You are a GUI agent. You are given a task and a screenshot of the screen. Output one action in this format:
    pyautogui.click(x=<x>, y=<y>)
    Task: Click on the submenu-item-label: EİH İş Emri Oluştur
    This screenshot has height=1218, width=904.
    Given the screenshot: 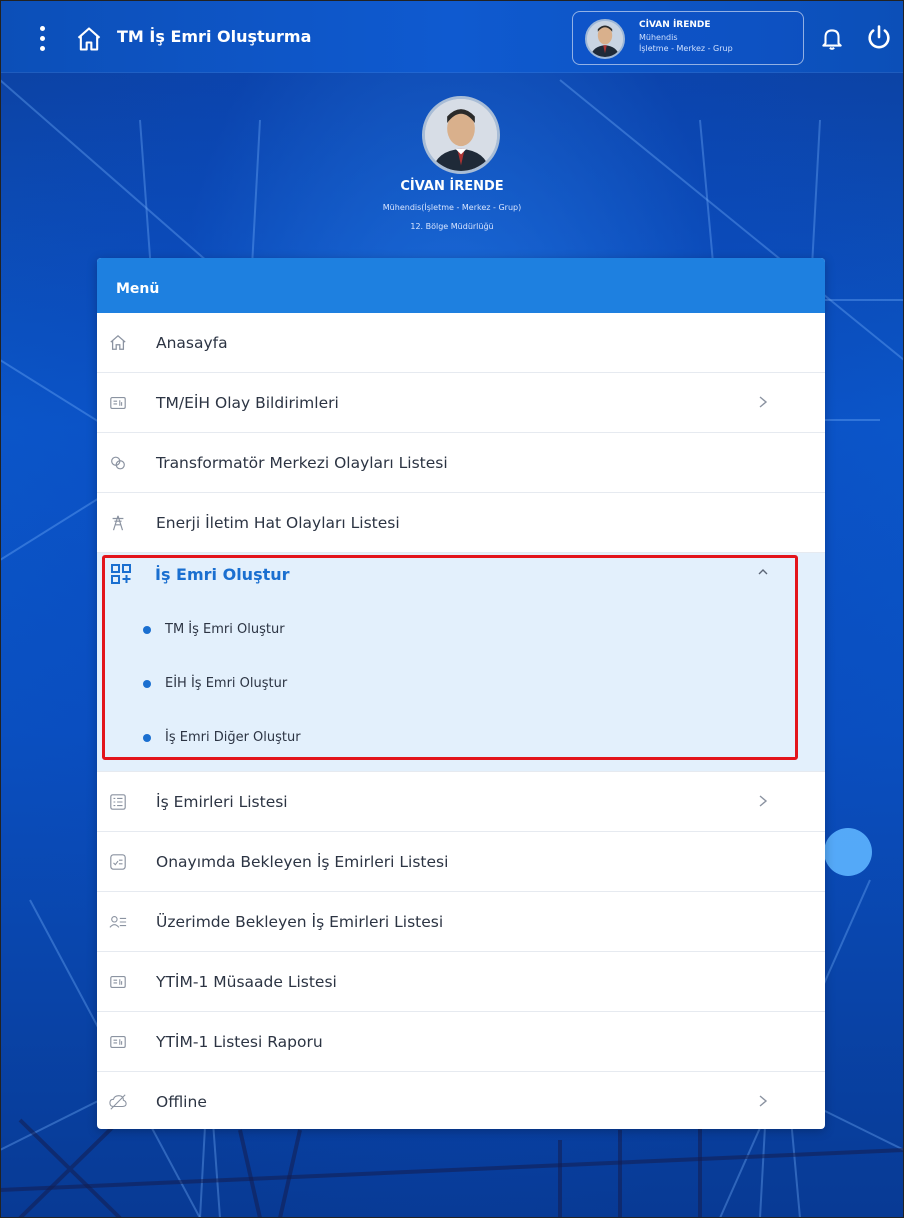 What is the action you would take?
    pyautogui.click(x=226, y=683)
    